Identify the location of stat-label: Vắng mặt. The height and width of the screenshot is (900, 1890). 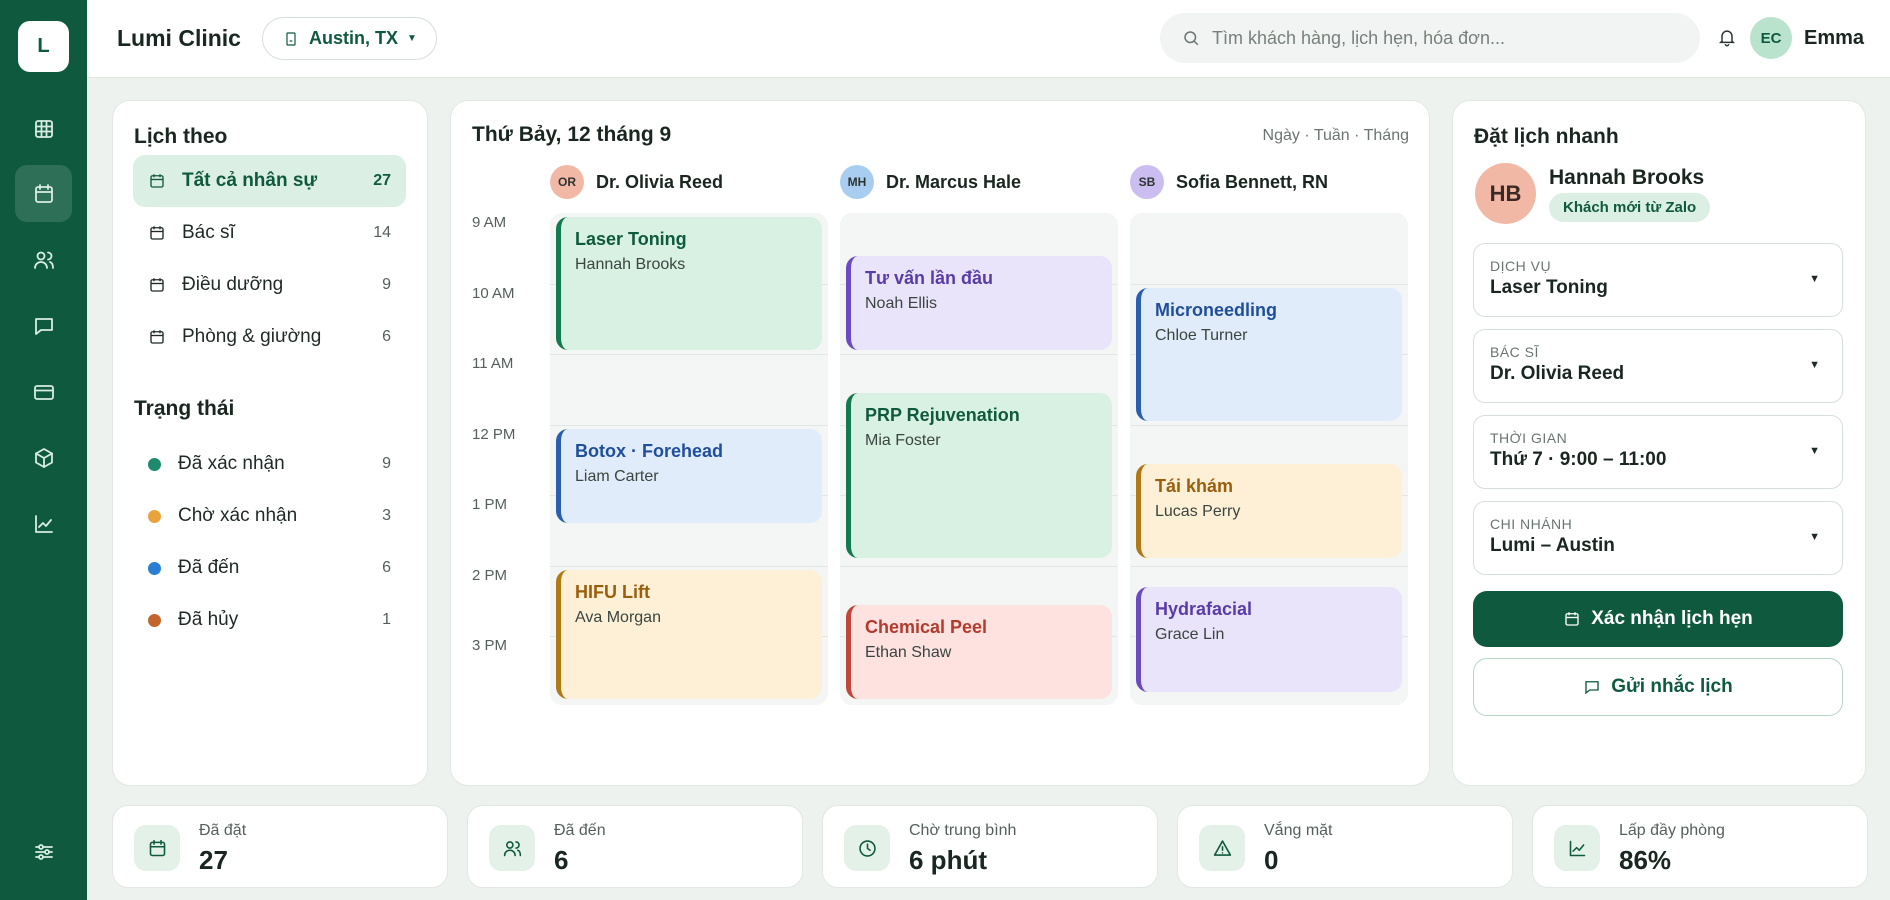
(1298, 830).